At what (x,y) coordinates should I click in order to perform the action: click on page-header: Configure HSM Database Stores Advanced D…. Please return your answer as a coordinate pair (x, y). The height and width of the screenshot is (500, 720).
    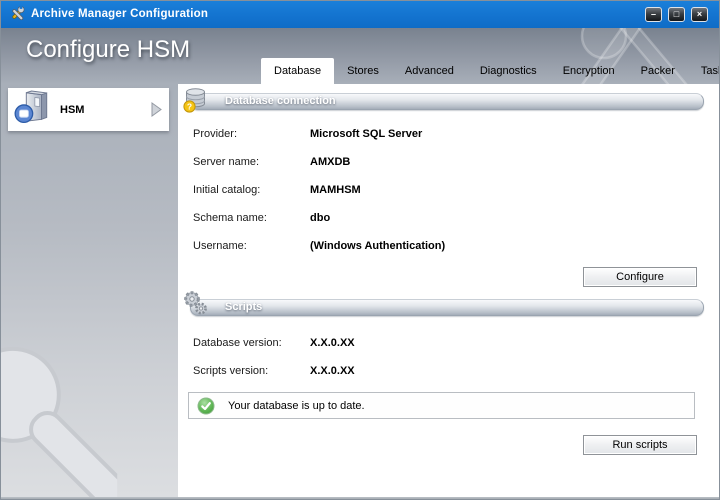
    Looking at the image, I should click on (360, 56).